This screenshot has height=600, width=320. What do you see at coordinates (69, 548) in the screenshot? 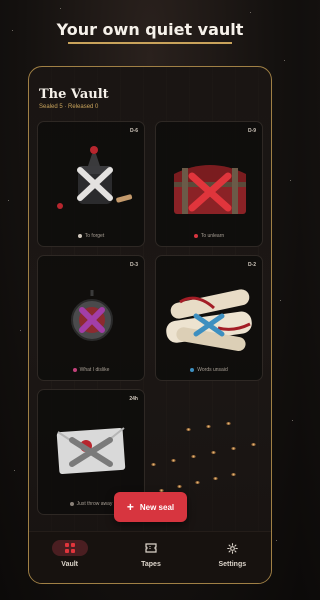
I see `grid-icon` at bounding box center [69, 548].